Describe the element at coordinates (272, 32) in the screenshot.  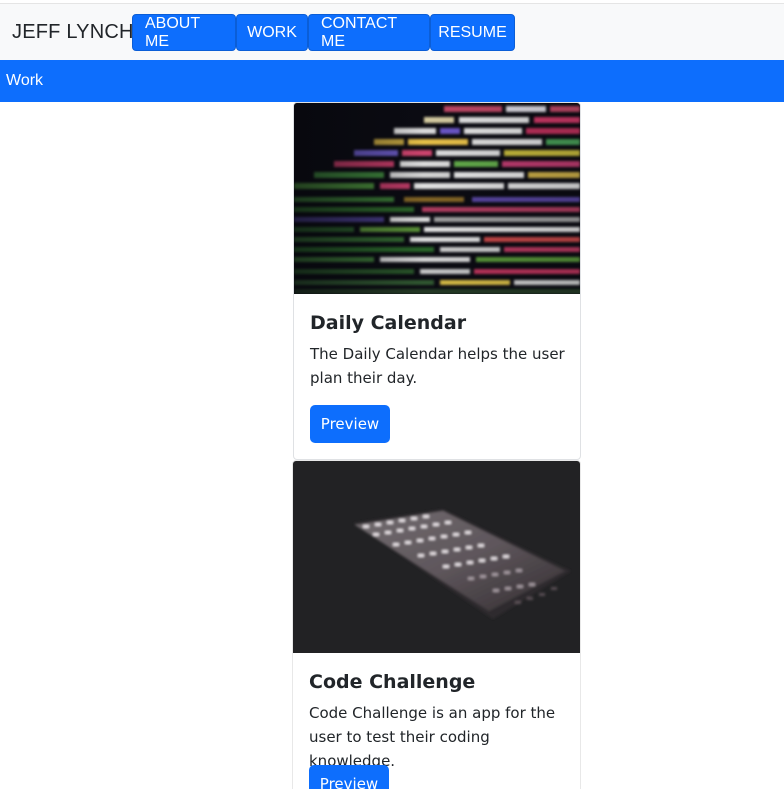
I see `work-button: WORK` at that location.